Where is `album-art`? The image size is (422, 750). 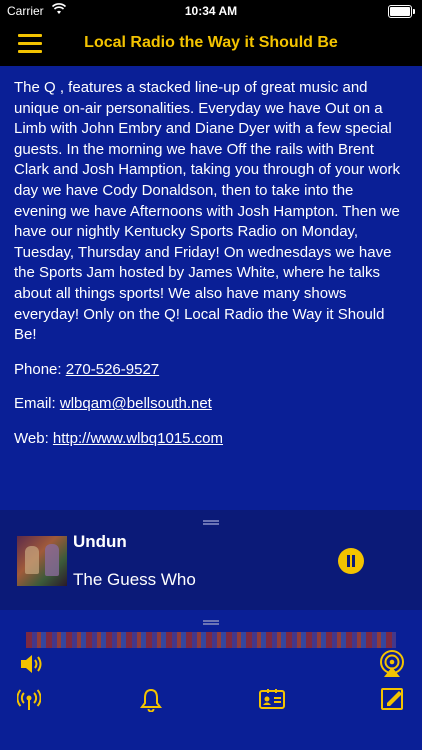 album-art is located at coordinates (42, 561).